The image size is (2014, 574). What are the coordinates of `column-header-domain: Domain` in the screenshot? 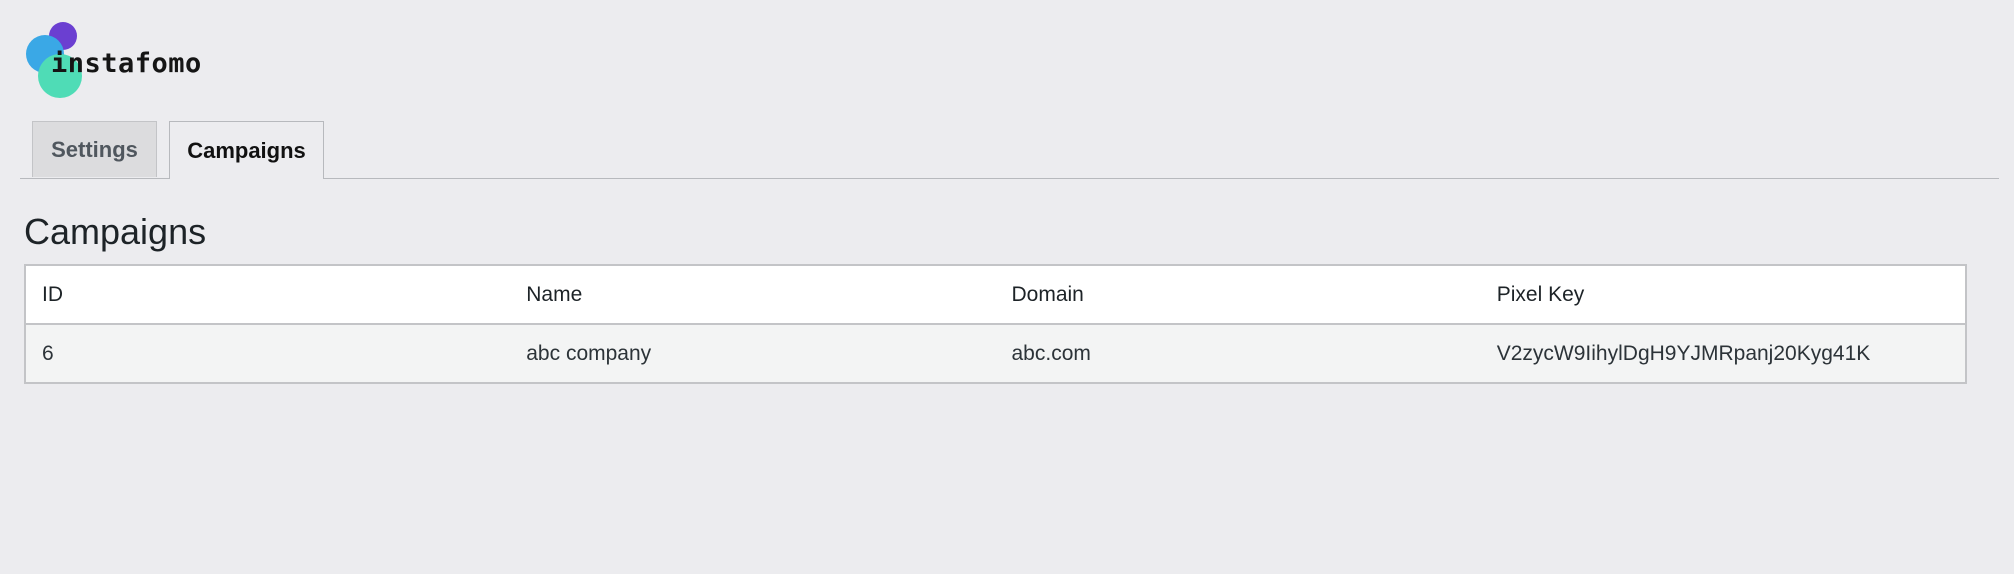 It's located at (1047, 294).